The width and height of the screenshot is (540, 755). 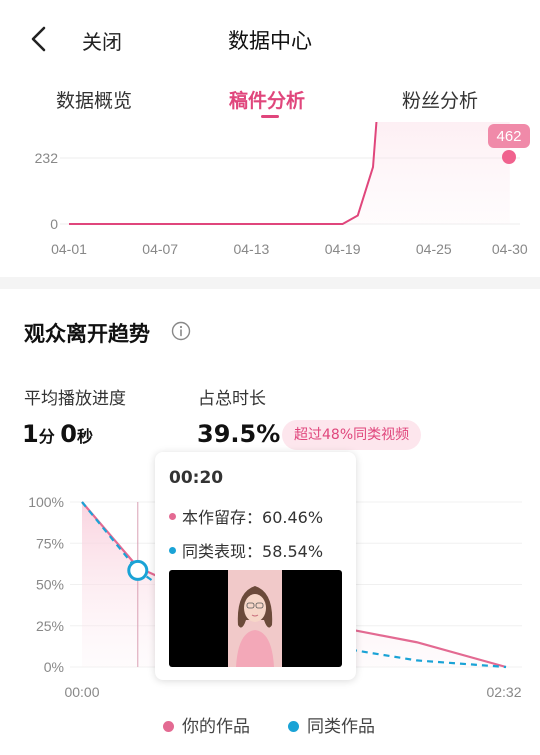 What do you see at coordinates (251, 249) in the screenshot?
I see `x-tick-label: 04-13` at bounding box center [251, 249].